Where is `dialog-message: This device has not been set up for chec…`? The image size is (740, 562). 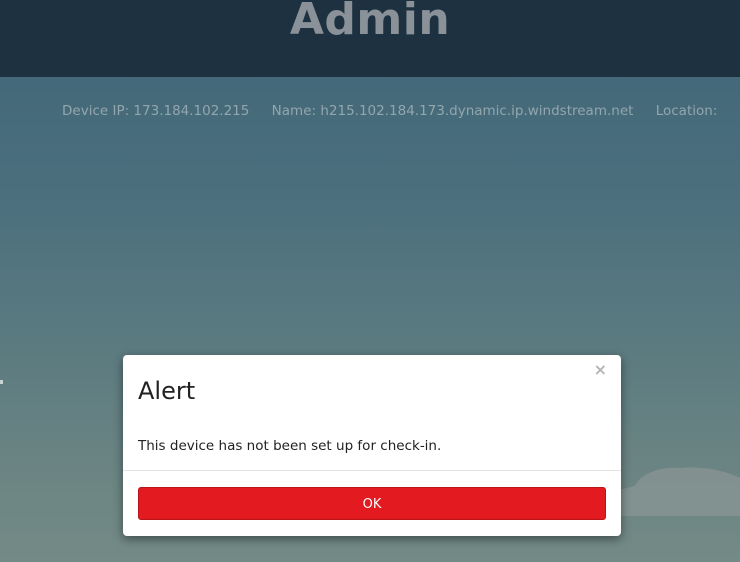 dialog-message: This device has not been set up for chec… is located at coordinates (290, 446).